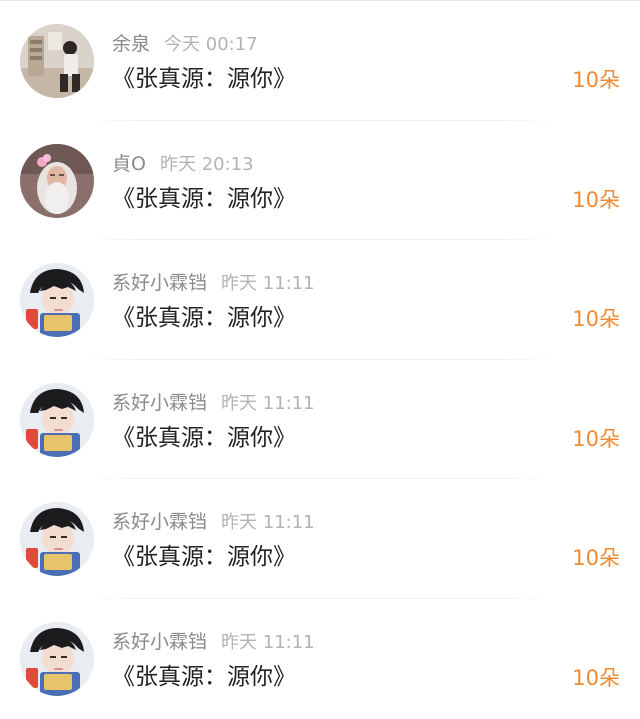  Describe the element at coordinates (129, 164) in the screenshot. I see `username: 貞O` at that location.